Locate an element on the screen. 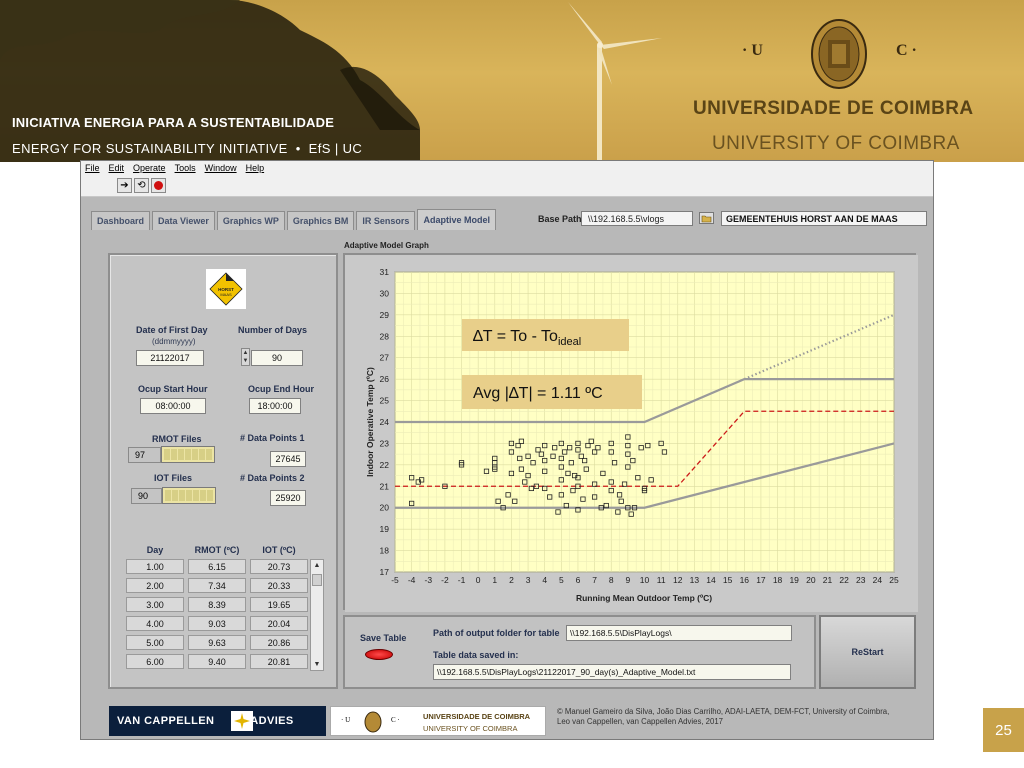 This screenshot has width=1024, height=768. ocup-end-input: 18:00:00 is located at coordinates (275, 406).